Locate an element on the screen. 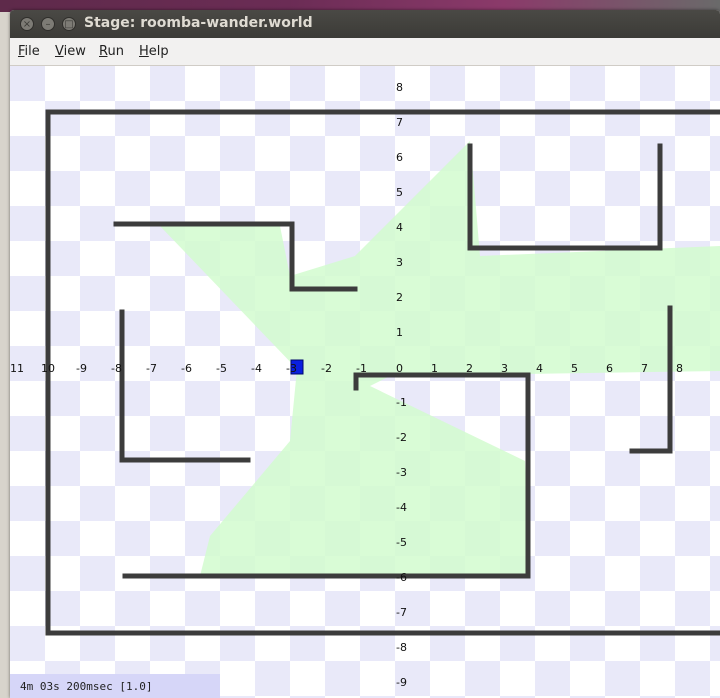 The width and height of the screenshot is (720, 698). menu-run: Run is located at coordinates (111, 51).